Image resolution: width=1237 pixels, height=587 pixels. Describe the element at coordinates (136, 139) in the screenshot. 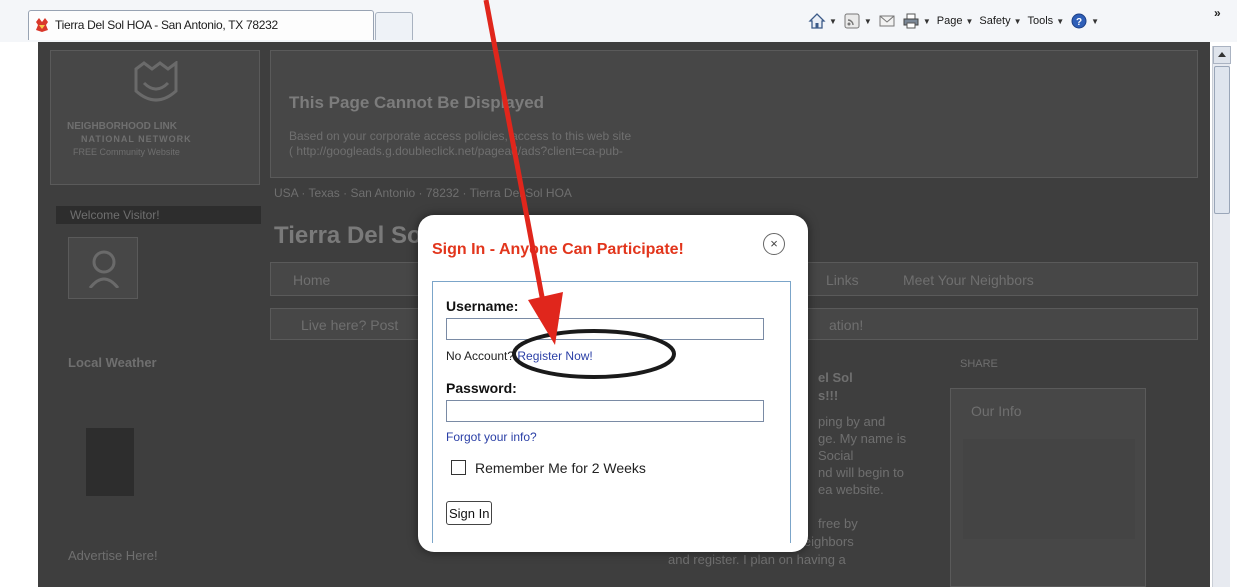

I see `logo-line2: NATIONAL NETWORK` at that location.